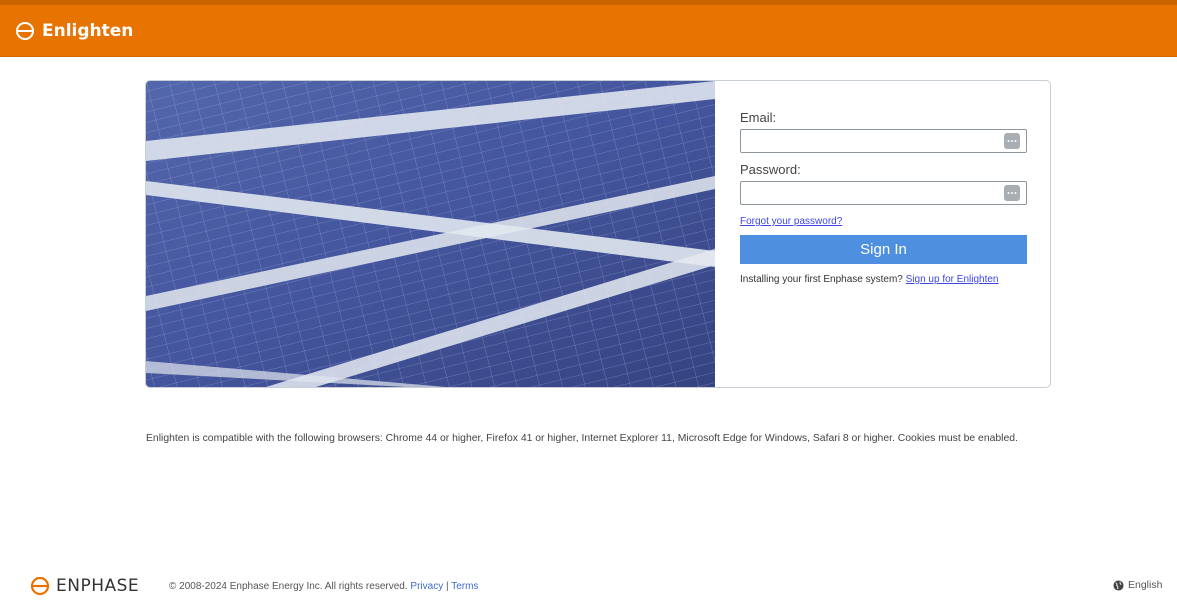 The height and width of the screenshot is (605, 1177). Describe the element at coordinates (464, 586) in the screenshot. I see `terms-link: Terms` at that location.